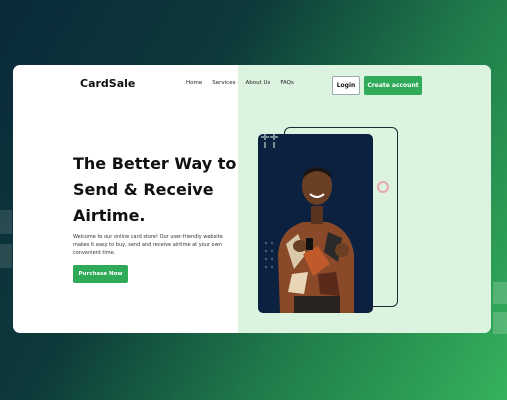  What do you see at coordinates (393, 85) in the screenshot?
I see `create-account-button: Create account` at bounding box center [393, 85].